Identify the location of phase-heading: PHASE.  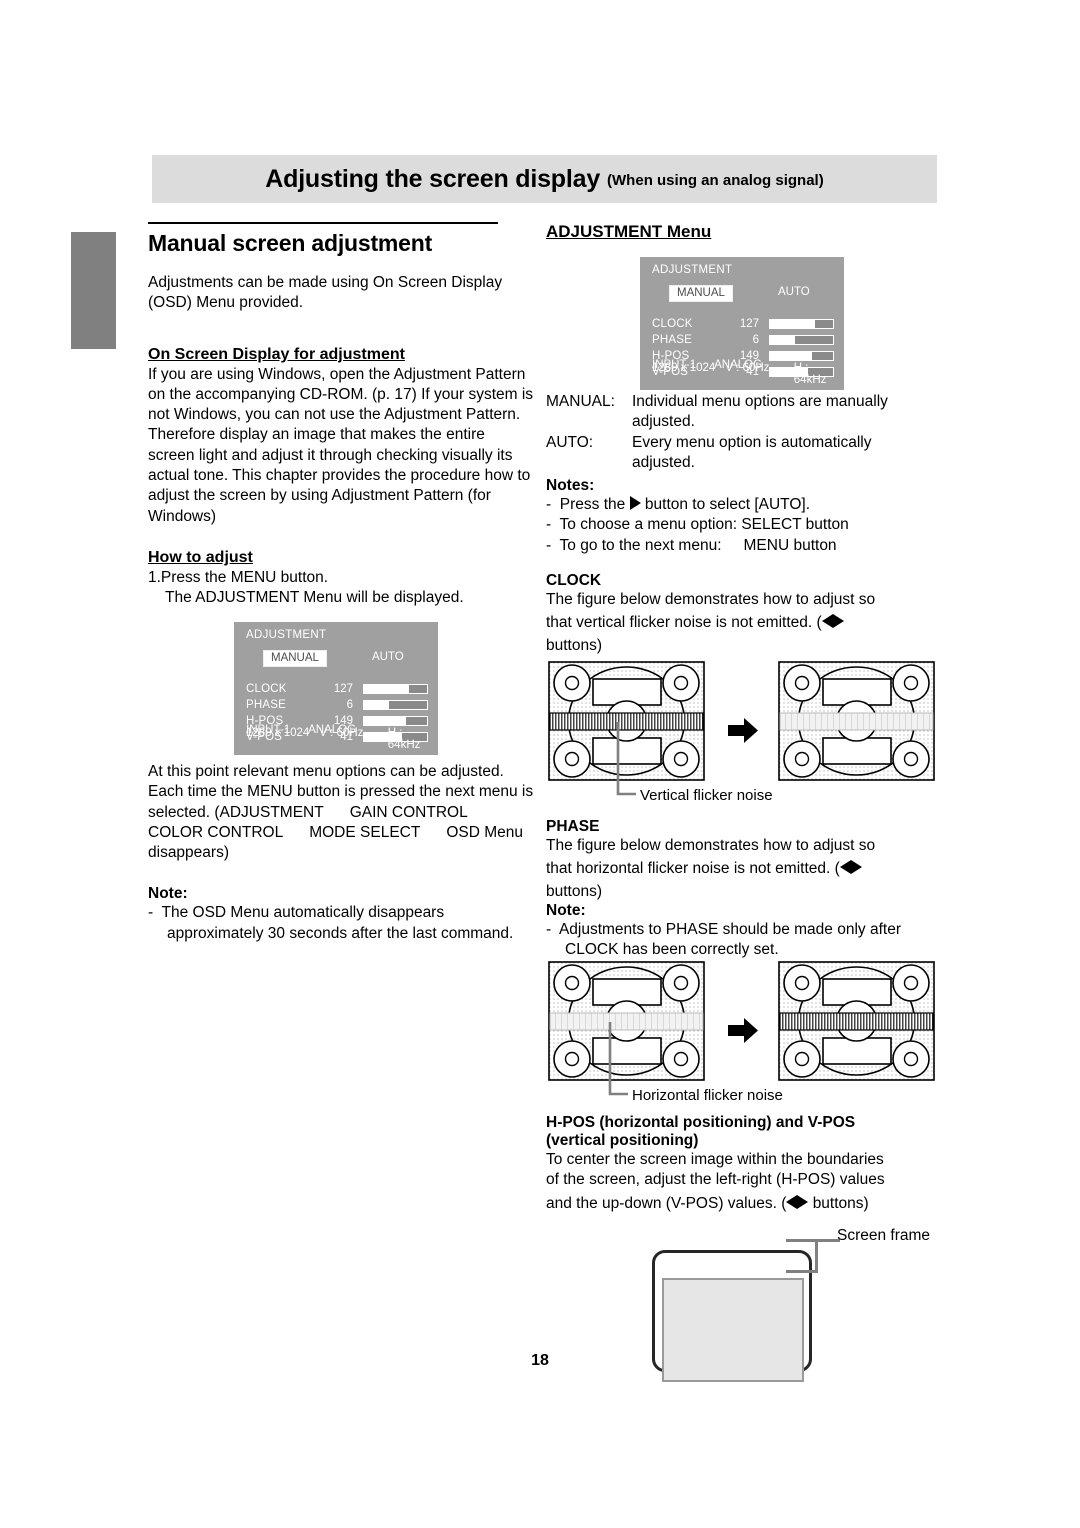
(573, 826).